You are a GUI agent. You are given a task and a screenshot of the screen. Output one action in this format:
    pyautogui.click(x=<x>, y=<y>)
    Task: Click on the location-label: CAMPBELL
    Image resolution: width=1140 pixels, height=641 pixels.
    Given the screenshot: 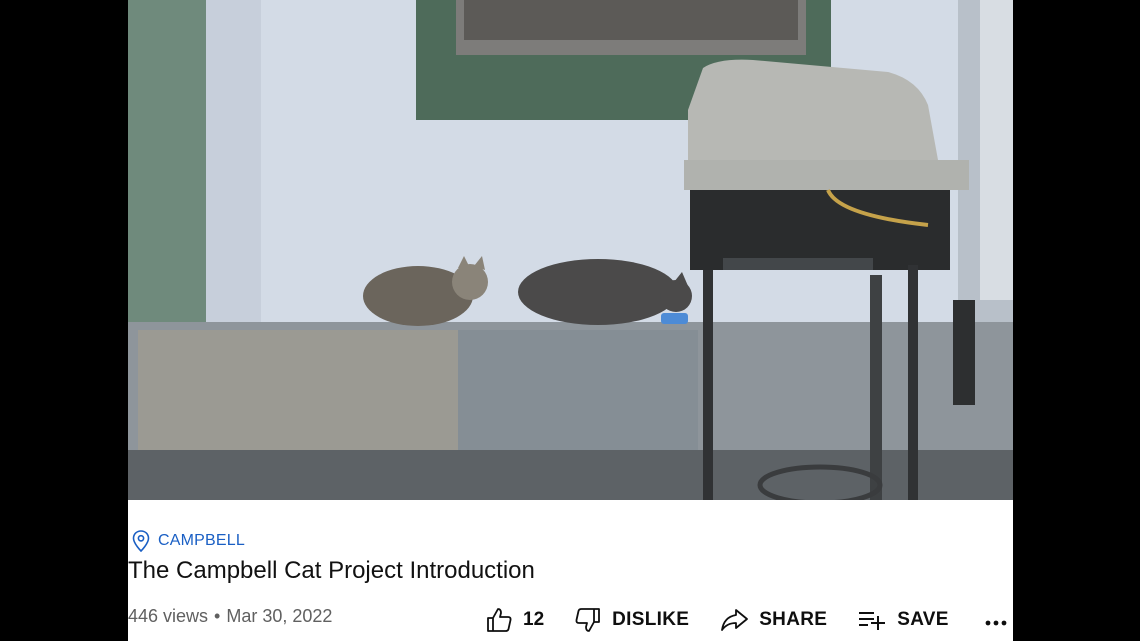 What is the action you would take?
    pyautogui.click(x=201, y=540)
    